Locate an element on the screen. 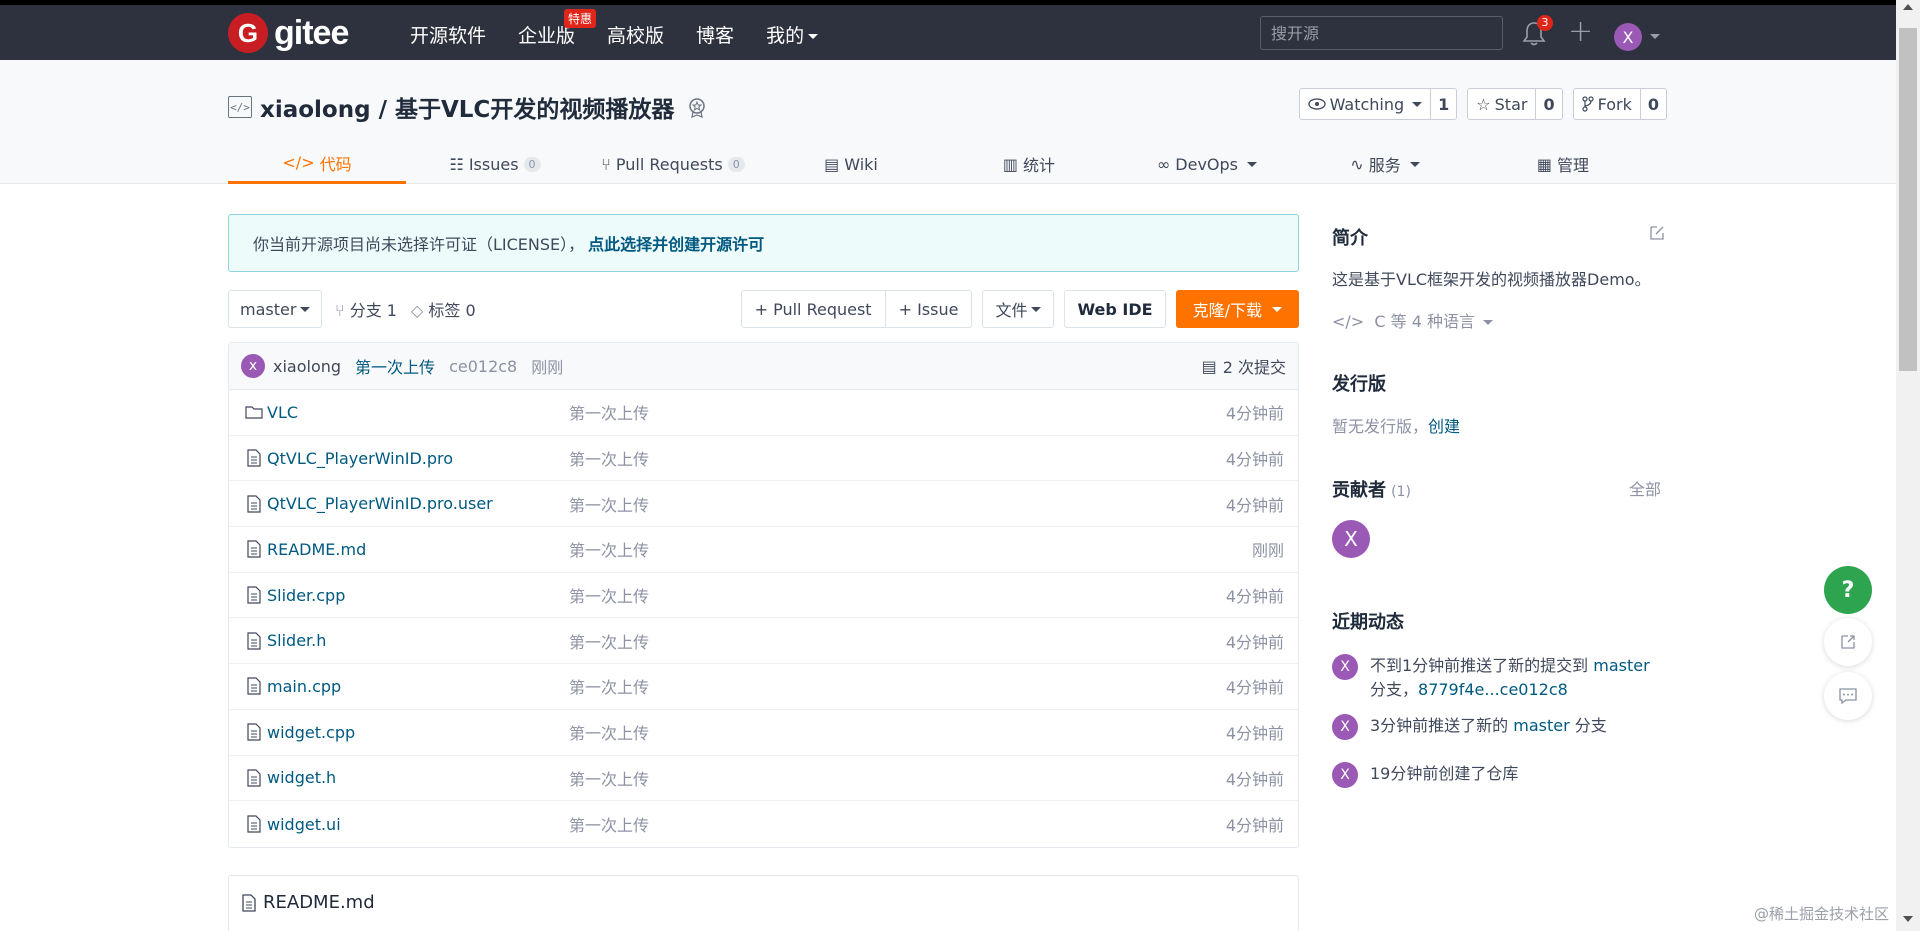 The image size is (1920, 931). nav-link-enterprise: 企业版 特惠 is located at coordinates (557, 28).